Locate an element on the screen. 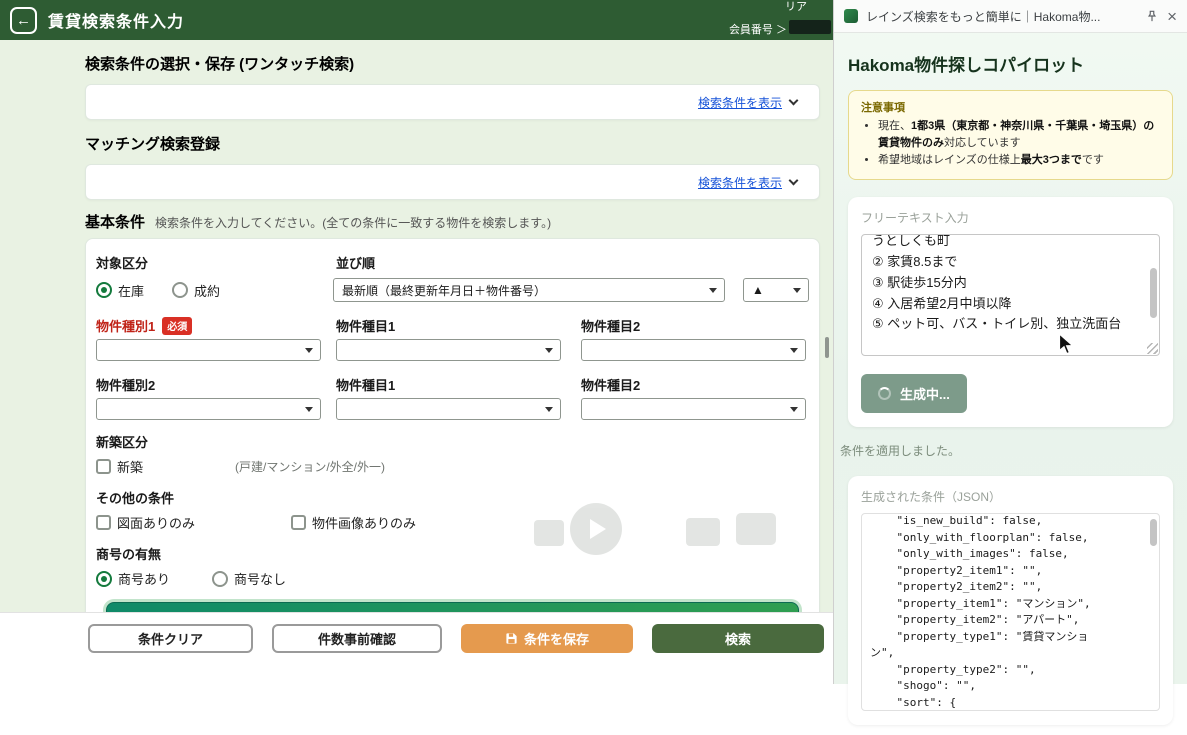 This screenshot has height=735, width=1187. radio-stock: 在庫 is located at coordinates (120, 290).